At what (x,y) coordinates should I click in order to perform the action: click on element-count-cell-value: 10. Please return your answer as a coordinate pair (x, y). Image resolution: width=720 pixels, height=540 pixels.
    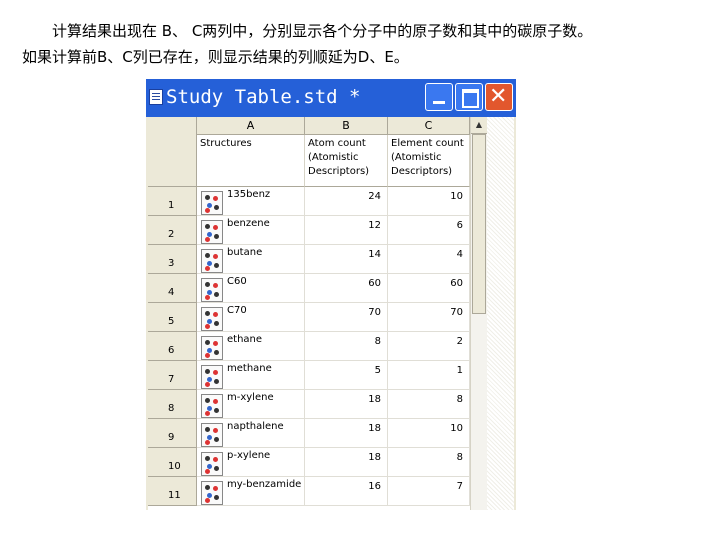
    Looking at the image, I should click on (456, 196).